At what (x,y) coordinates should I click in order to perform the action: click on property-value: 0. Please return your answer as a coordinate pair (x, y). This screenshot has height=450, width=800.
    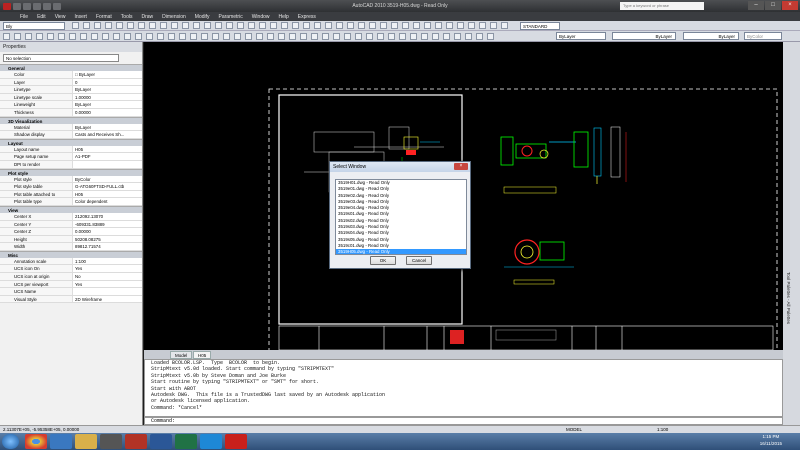
    Looking at the image, I should click on (107, 82).